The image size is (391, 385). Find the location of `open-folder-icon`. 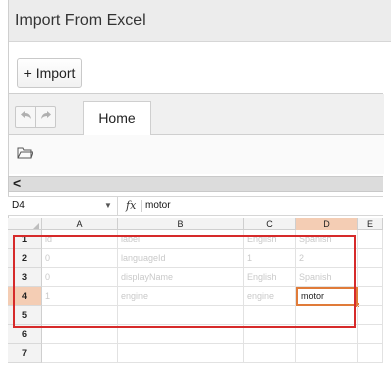

open-folder-icon is located at coordinates (25, 153).